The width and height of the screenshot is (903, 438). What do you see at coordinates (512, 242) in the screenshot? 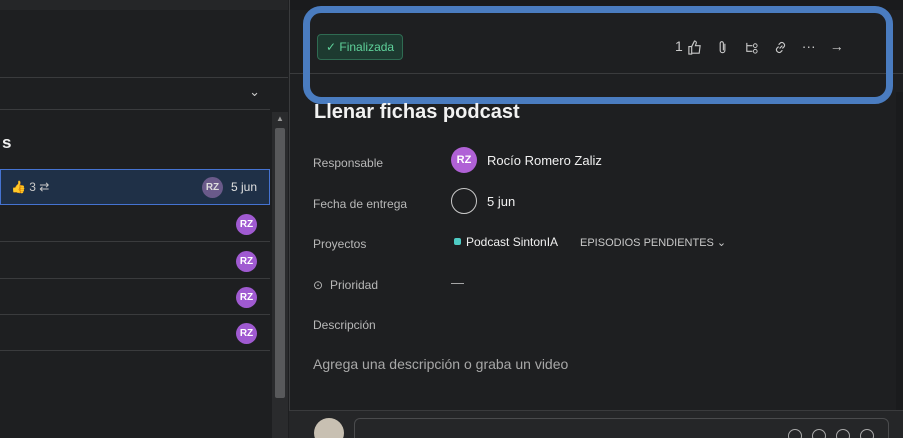
I see `project-name: Podcast SintonIA` at bounding box center [512, 242].